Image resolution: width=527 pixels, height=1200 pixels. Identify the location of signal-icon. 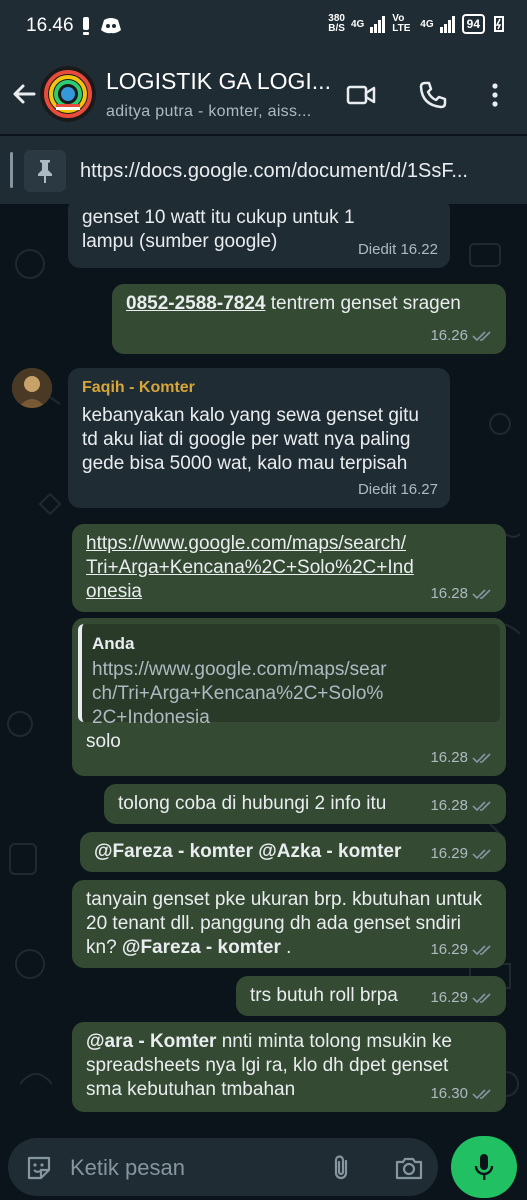
(378, 24).